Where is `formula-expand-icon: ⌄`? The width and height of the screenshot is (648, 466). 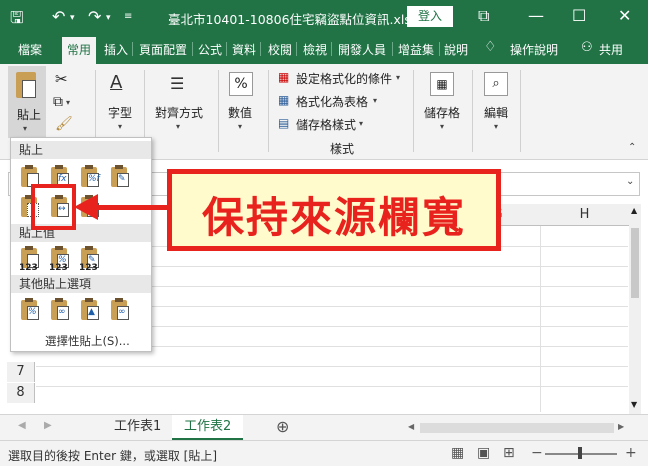
formula-expand-icon: ⌄ is located at coordinates (630, 181).